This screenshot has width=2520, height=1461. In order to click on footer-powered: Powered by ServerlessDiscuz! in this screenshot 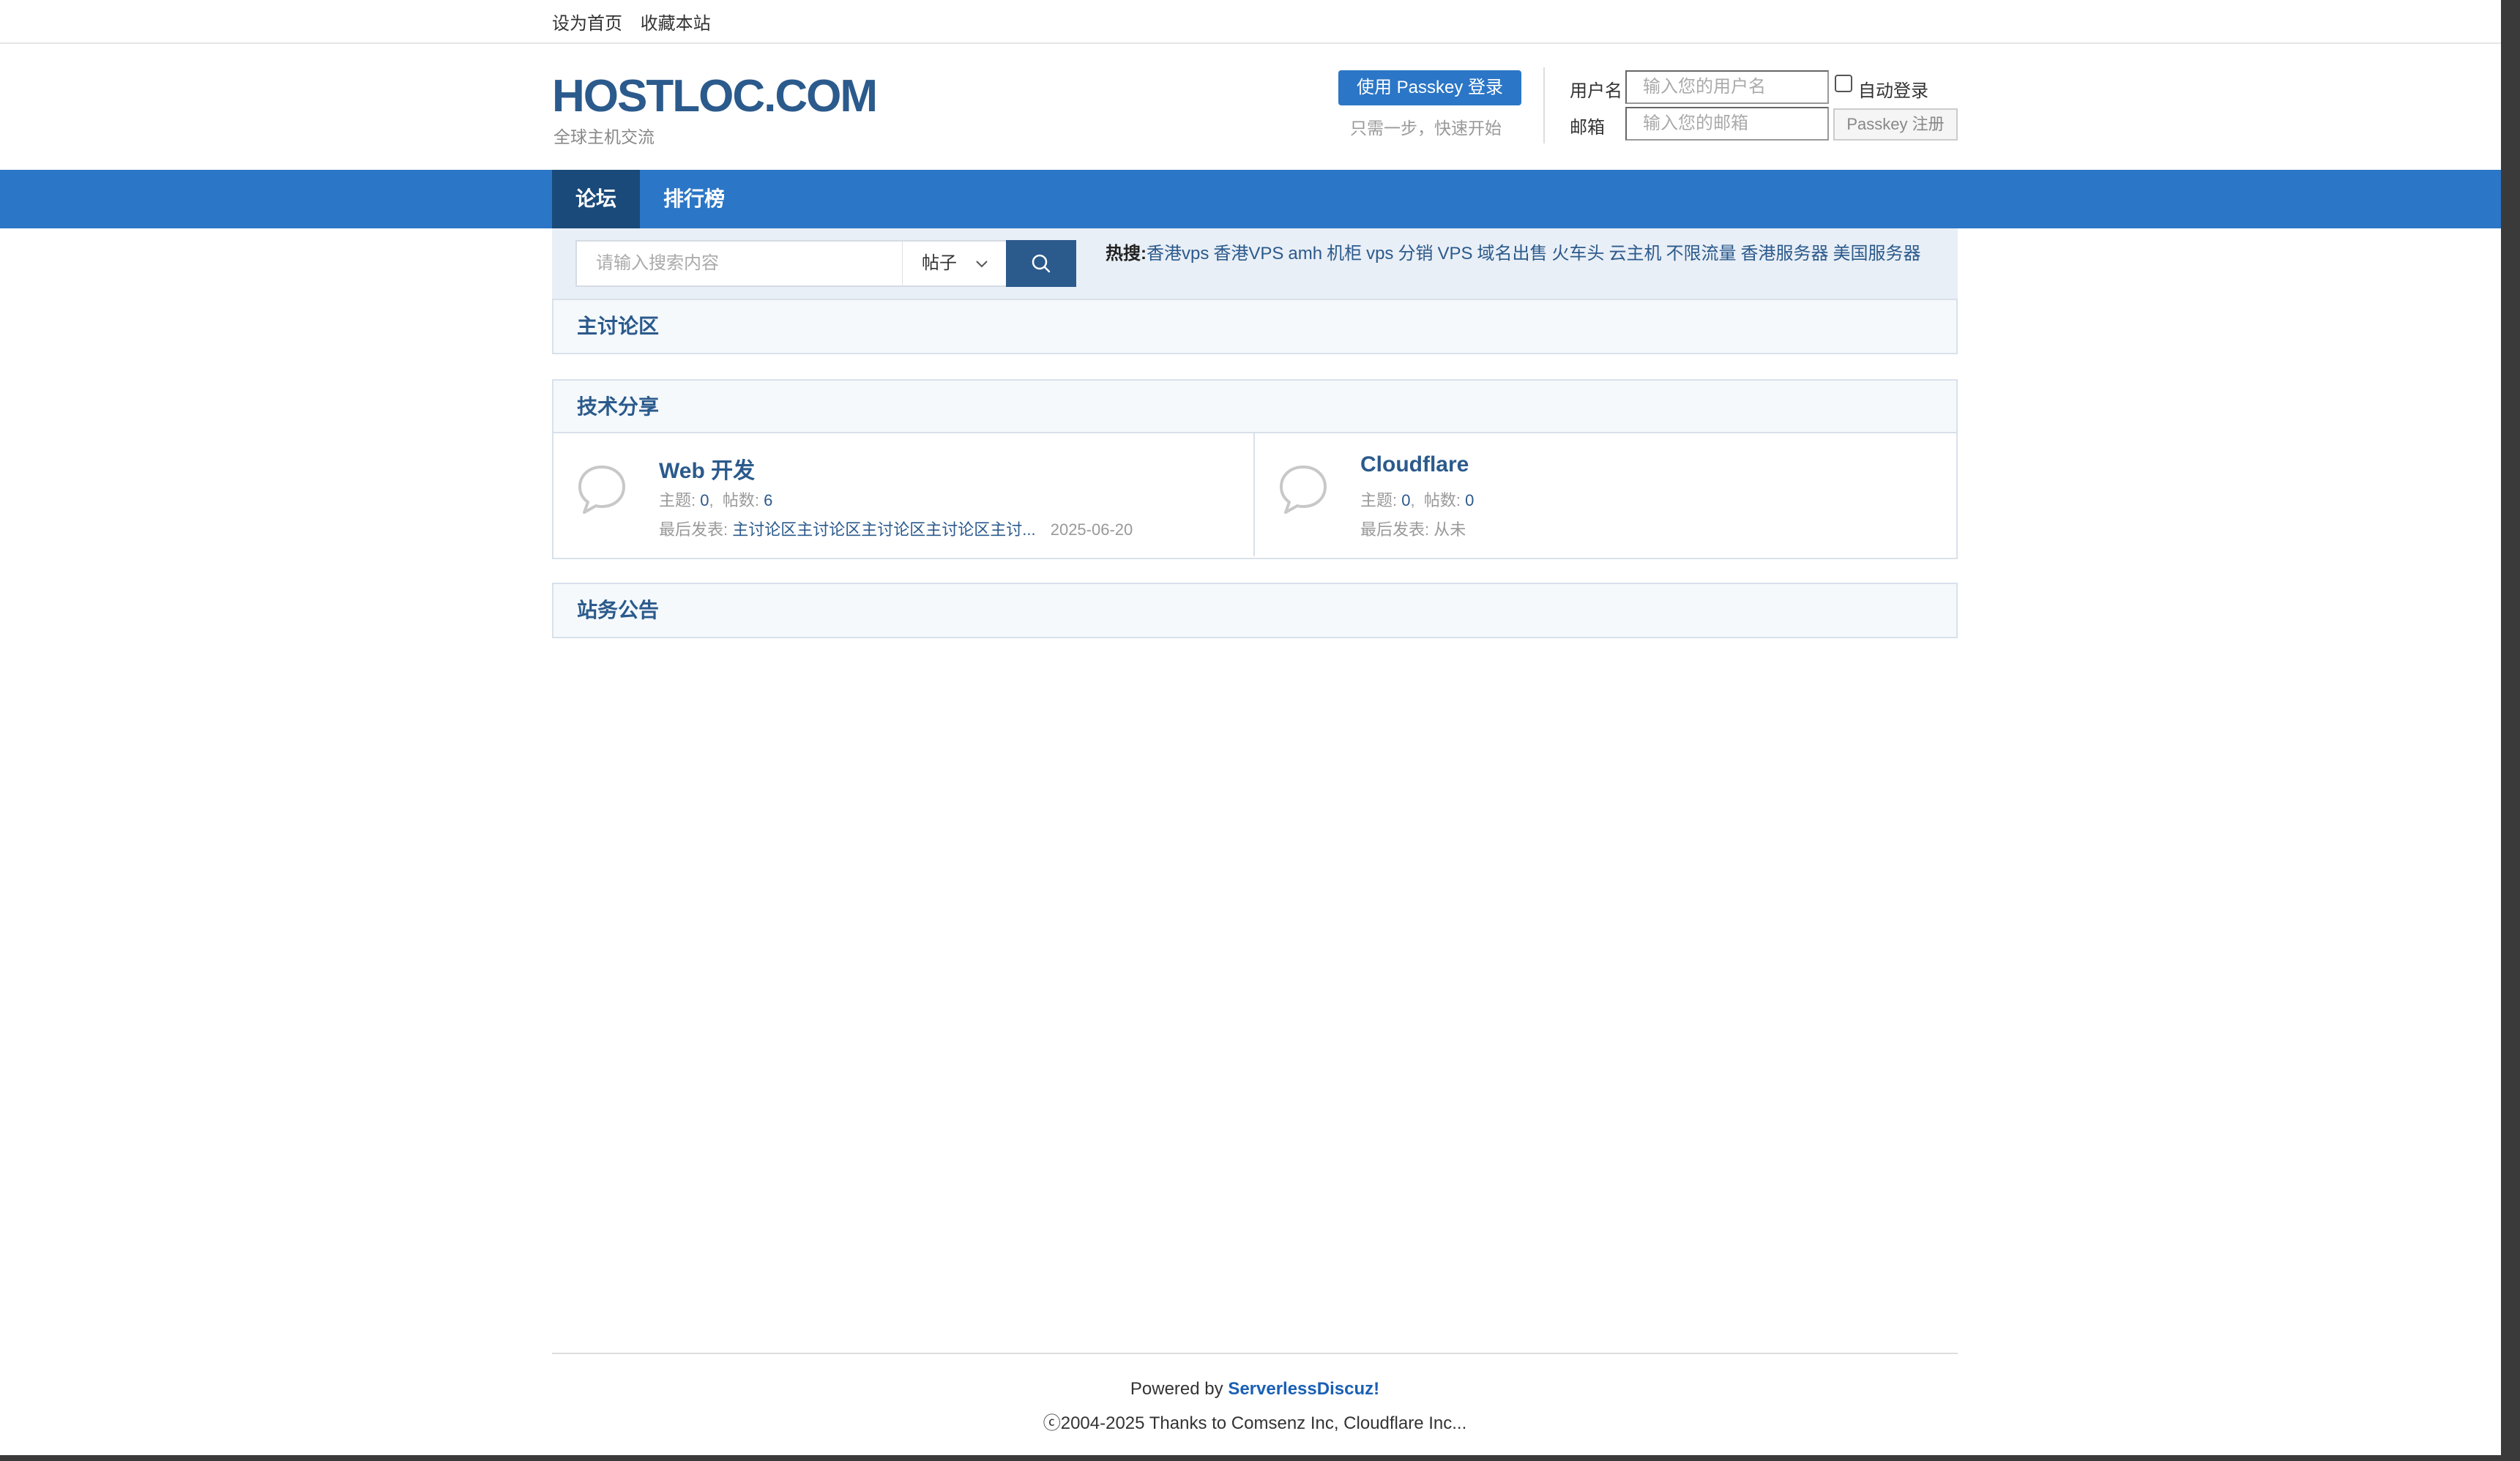, I will do `click(1255, 1389)`.